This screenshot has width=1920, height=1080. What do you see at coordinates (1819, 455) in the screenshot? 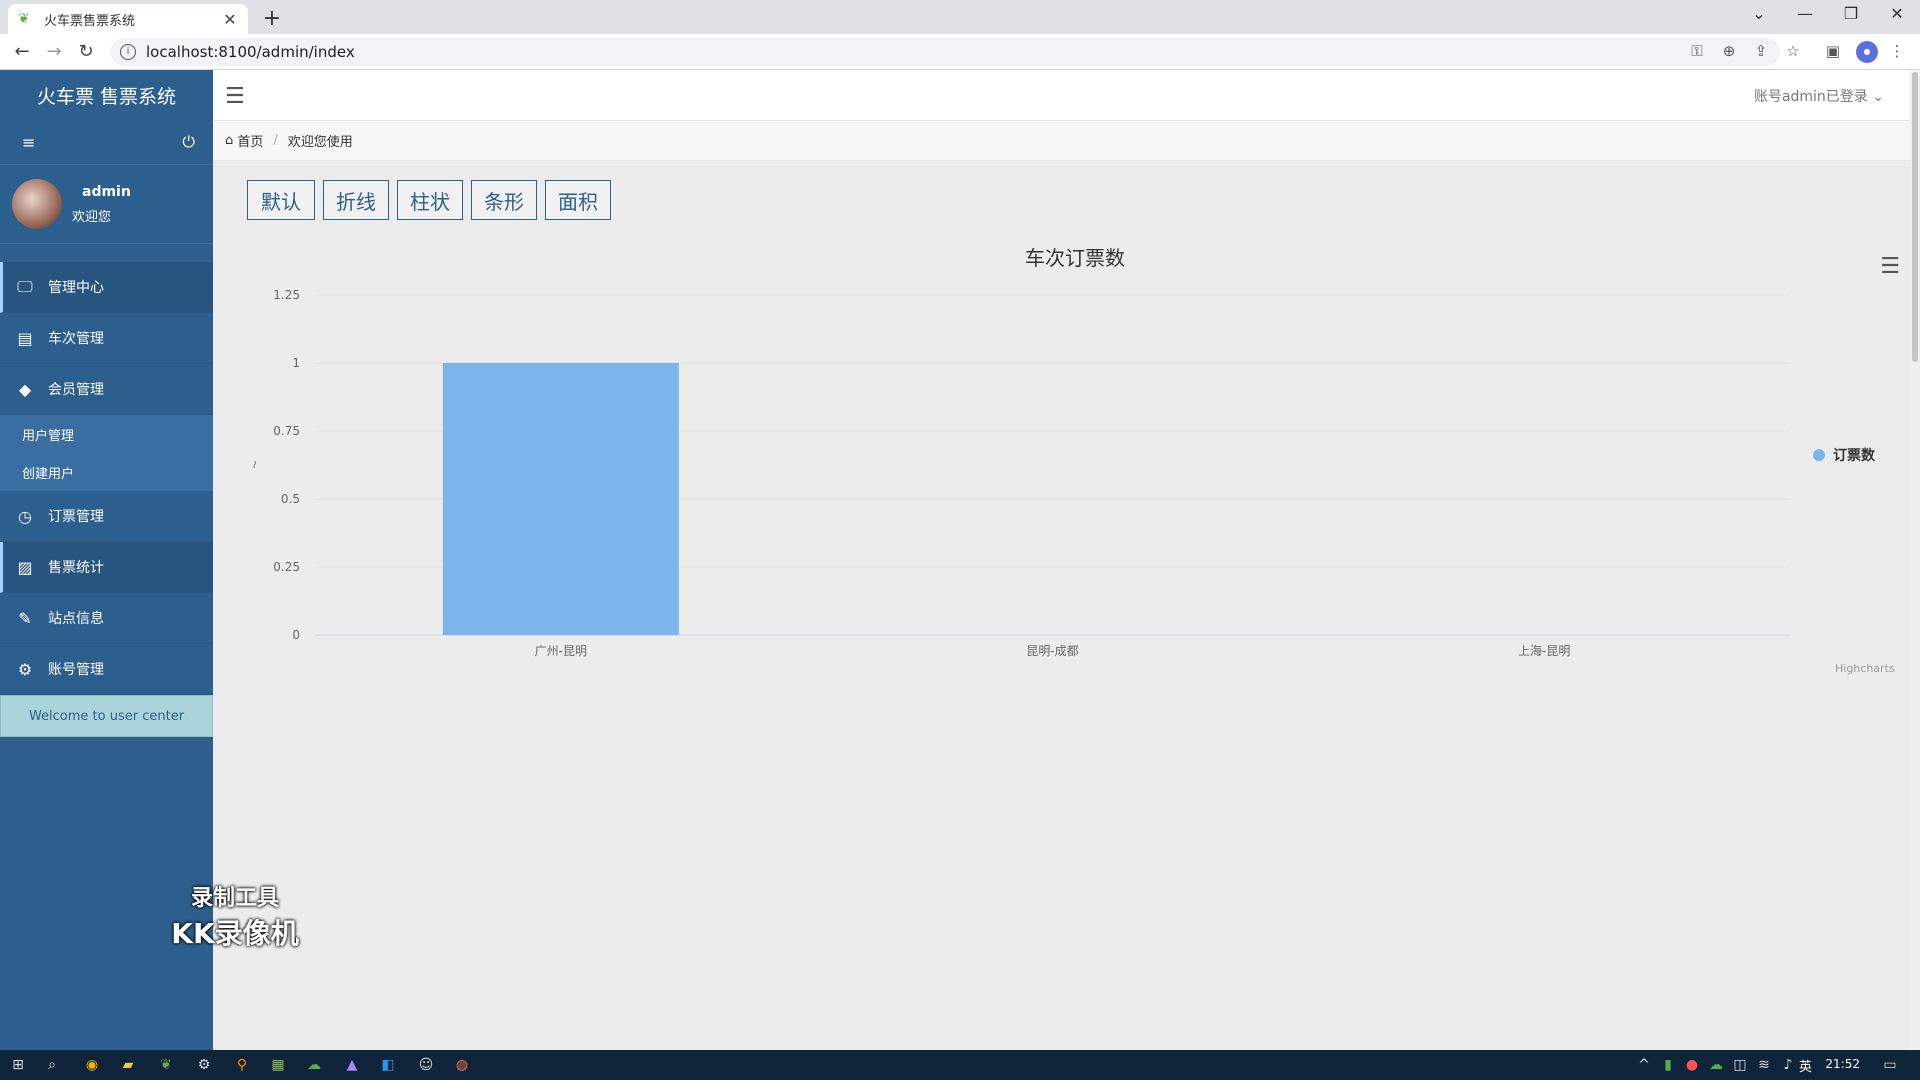
I see `legend-dot` at bounding box center [1819, 455].